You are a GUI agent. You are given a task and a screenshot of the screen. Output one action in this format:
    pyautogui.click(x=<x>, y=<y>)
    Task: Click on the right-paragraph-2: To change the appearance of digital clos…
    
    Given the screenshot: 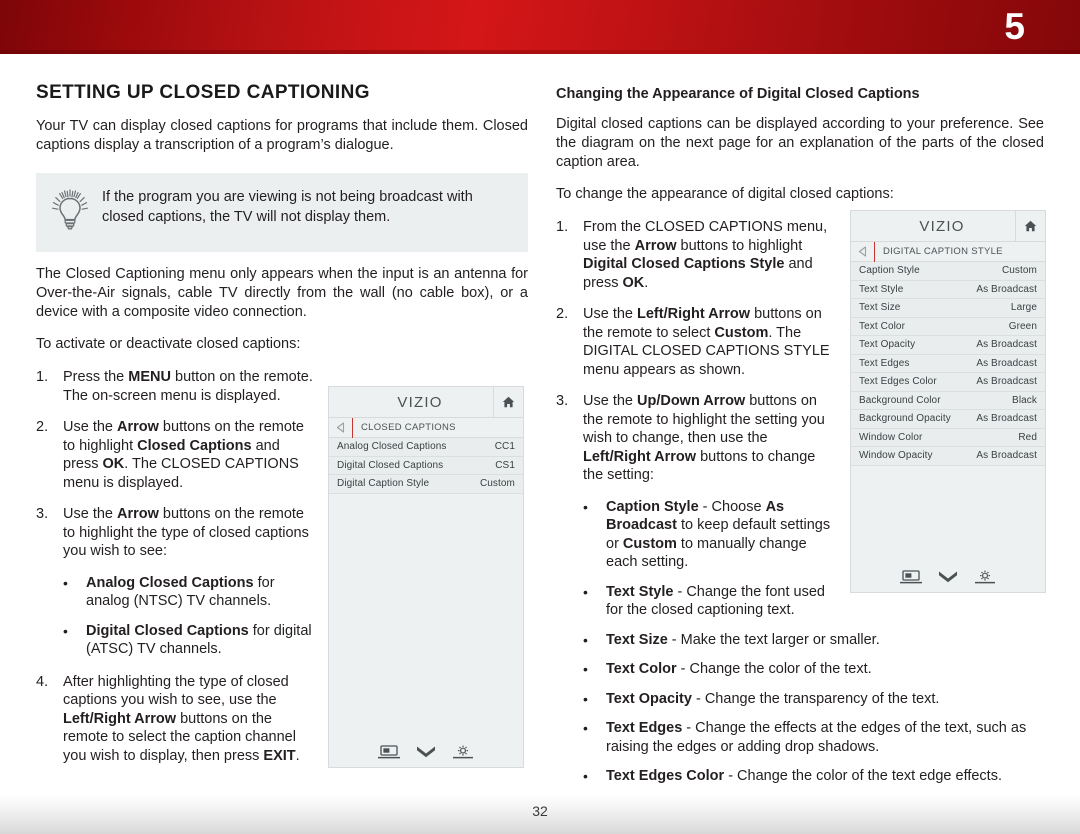 What is the action you would take?
    pyautogui.click(x=725, y=194)
    